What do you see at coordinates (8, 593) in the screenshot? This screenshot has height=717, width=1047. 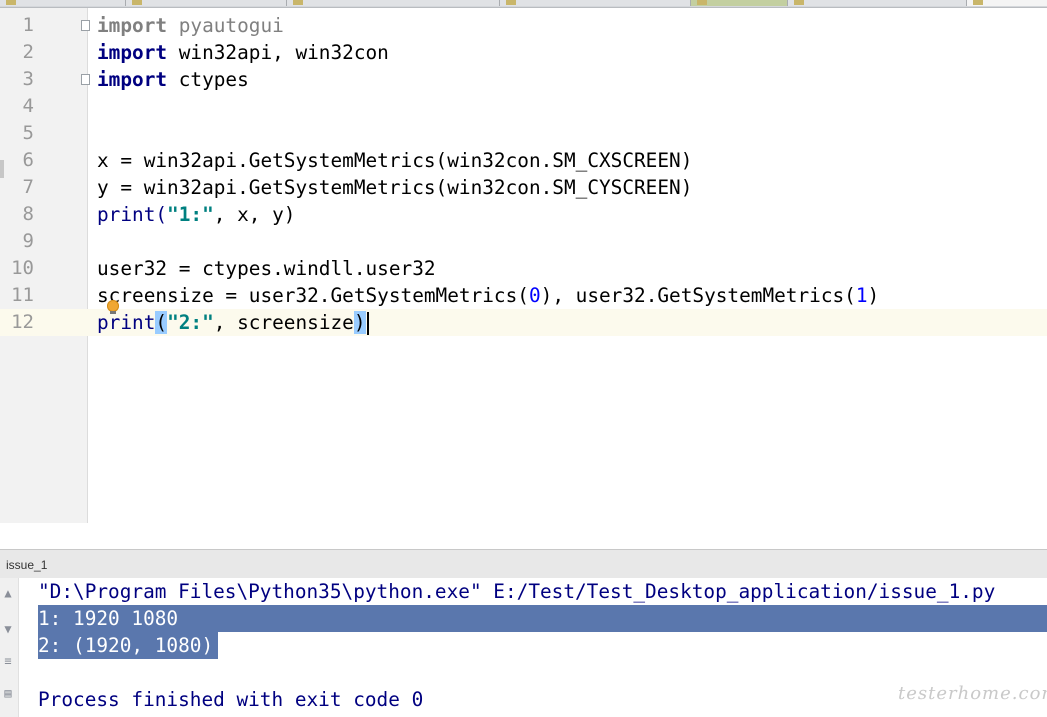 I see `up-arrow-icon: ▲` at bounding box center [8, 593].